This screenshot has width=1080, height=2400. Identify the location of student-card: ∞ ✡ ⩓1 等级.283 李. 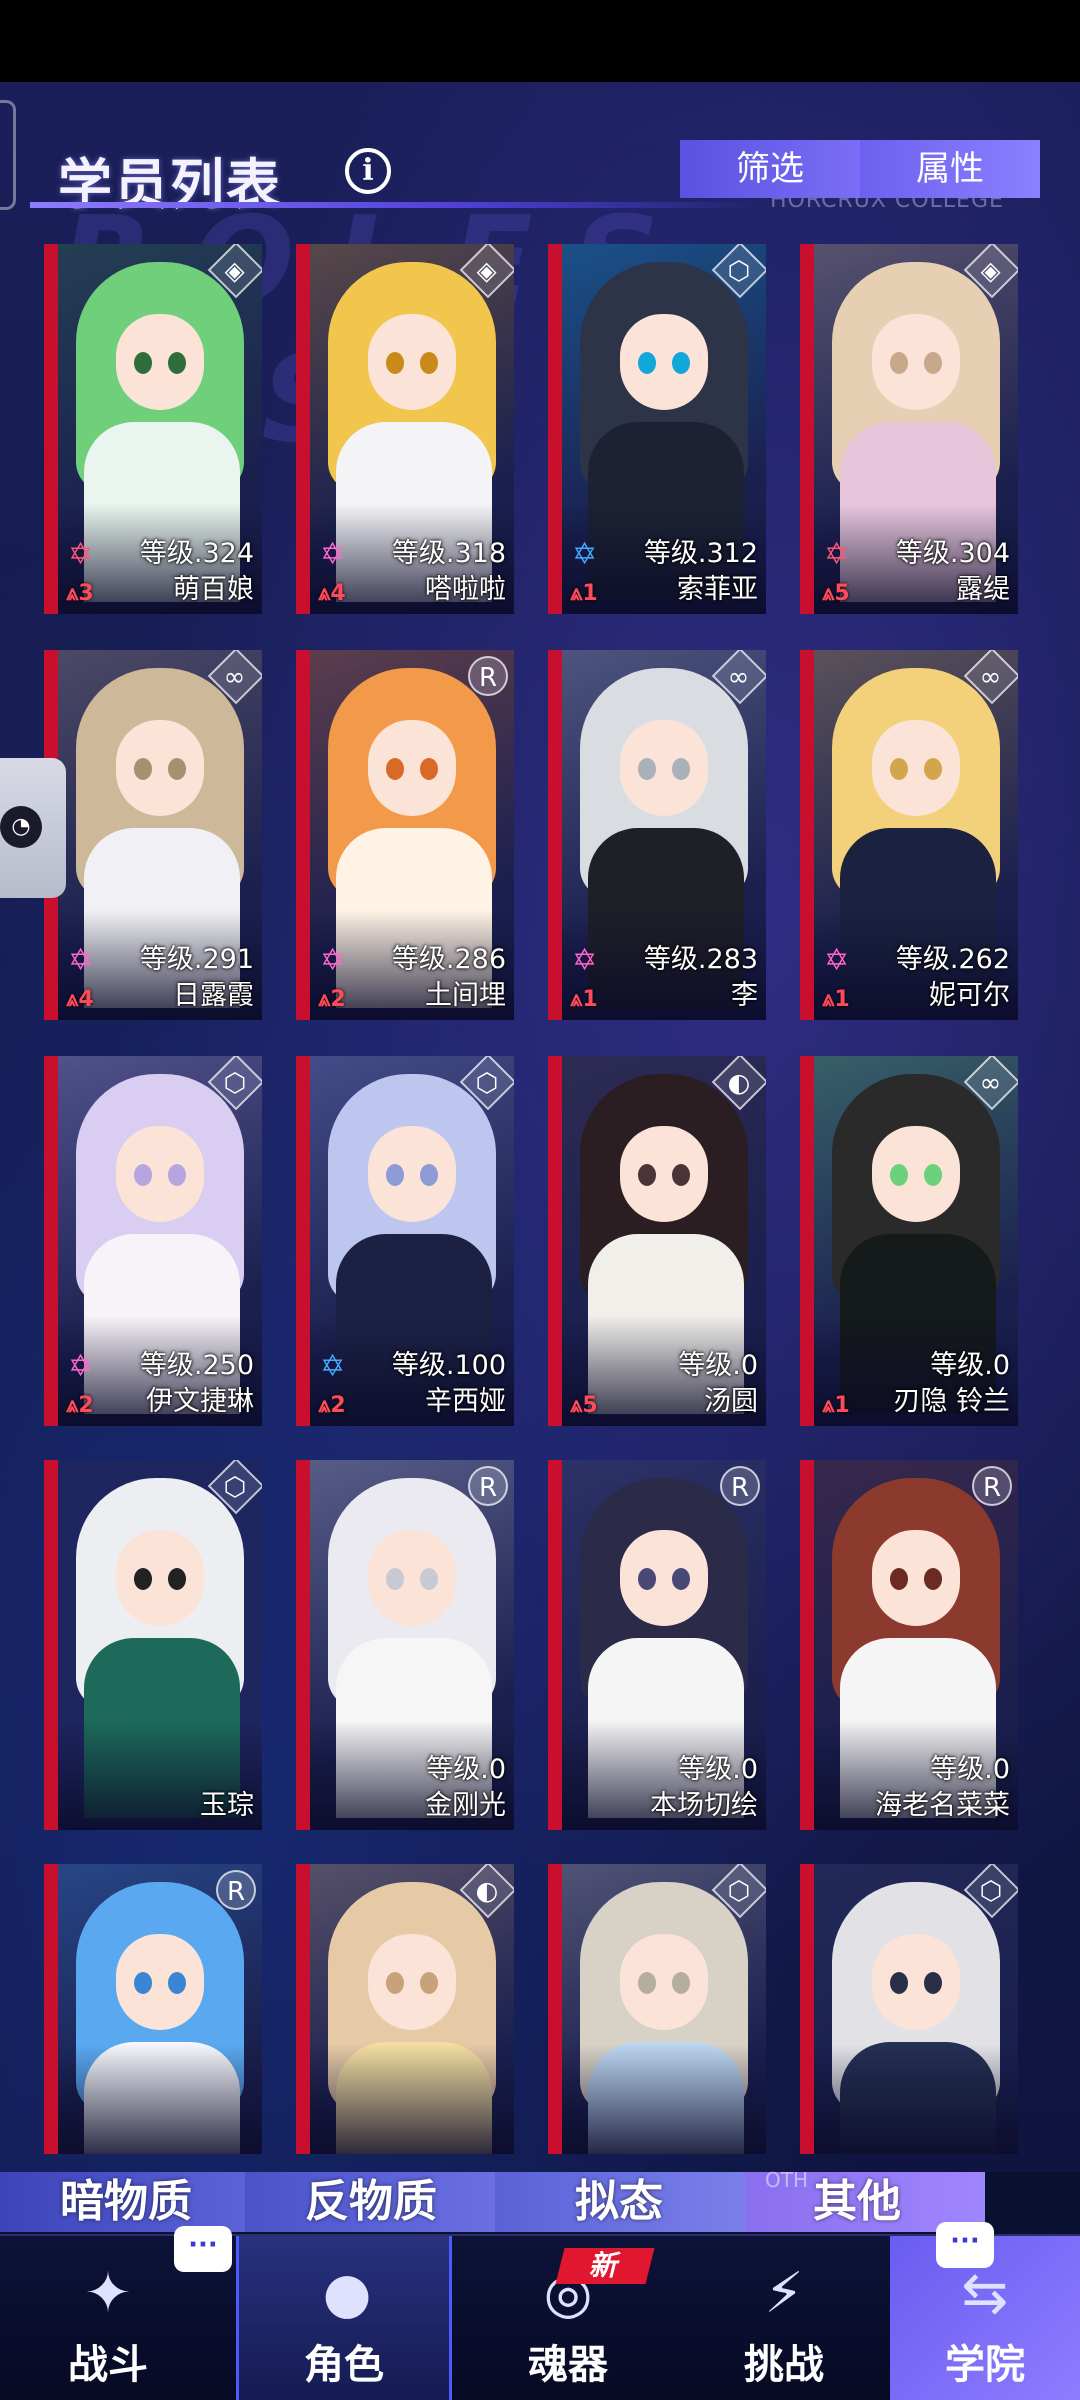
(657, 835).